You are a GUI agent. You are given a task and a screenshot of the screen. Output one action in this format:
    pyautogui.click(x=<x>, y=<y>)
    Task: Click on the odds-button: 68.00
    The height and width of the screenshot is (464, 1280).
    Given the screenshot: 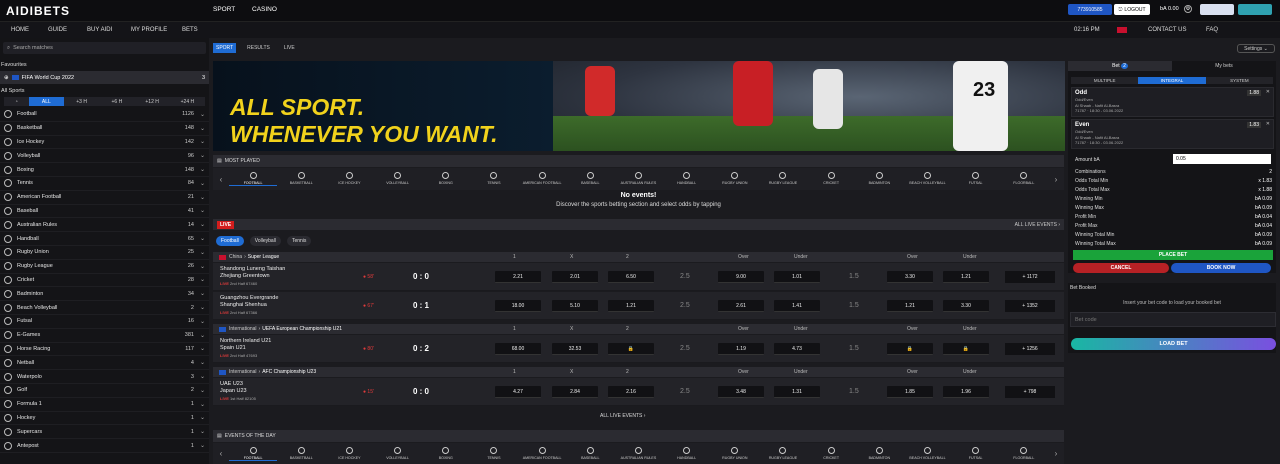 What is the action you would take?
    pyautogui.click(x=518, y=349)
    